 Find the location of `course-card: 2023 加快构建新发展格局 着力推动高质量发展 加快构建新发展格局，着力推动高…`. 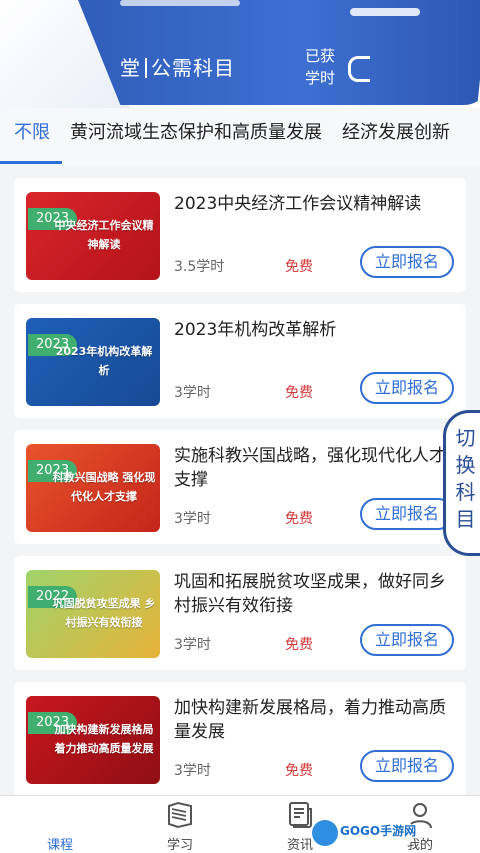

course-card: 2023 加快构建新发展格局 着力推动高质量发展 加快构建新发展格局，着力推动高… is located at coordinates (240, 739).